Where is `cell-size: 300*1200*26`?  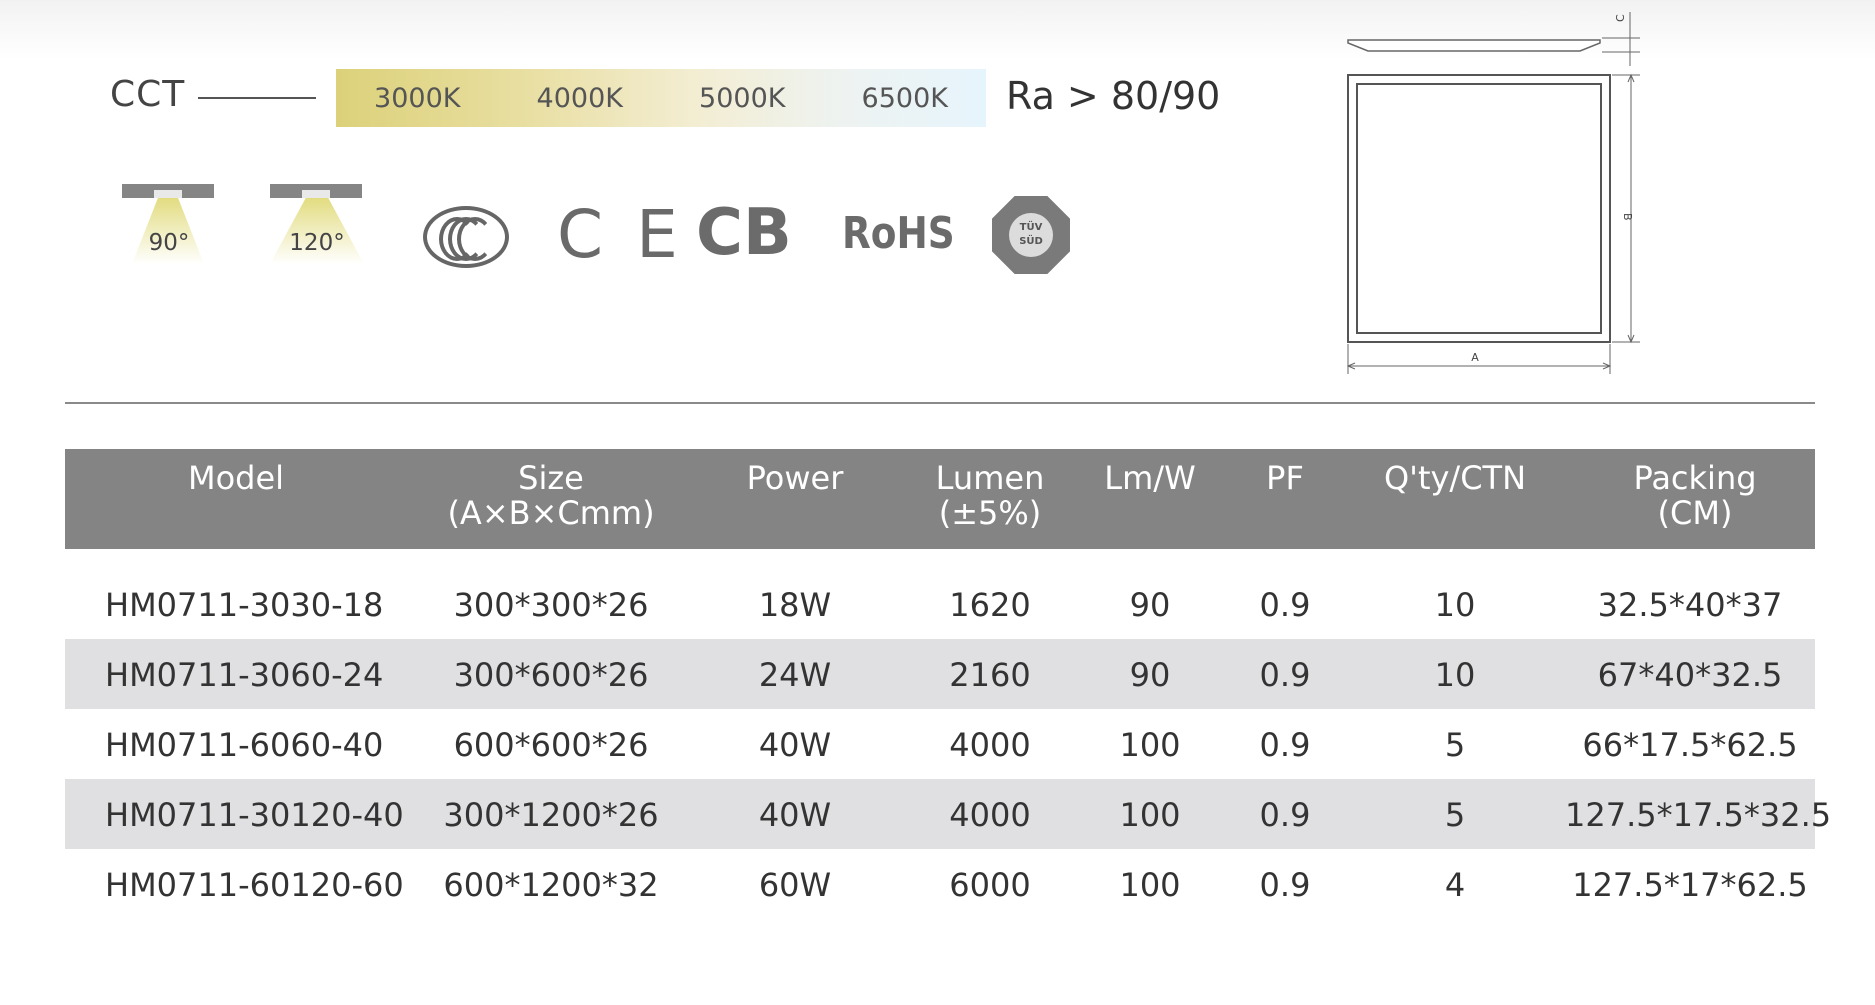
cell-size: 300*1200*26 is located at coordinates (551, 815).